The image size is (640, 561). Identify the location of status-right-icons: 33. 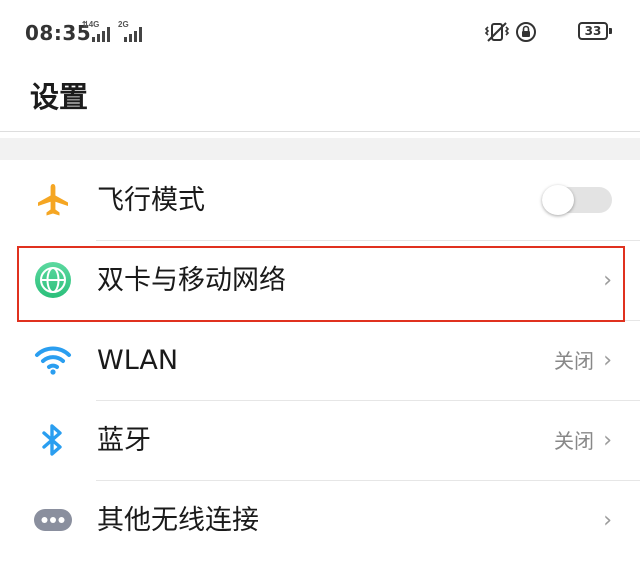
(549, 33).